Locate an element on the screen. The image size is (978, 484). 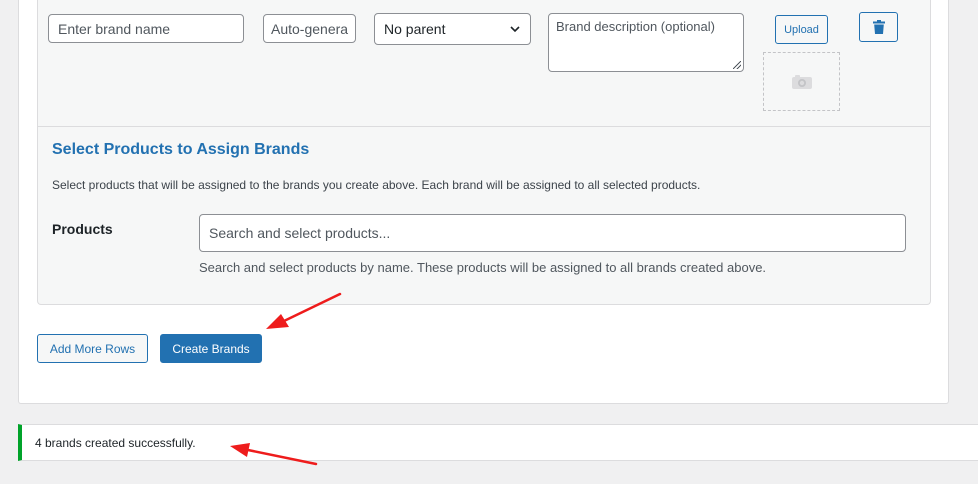
add-more-rows-label: Add More Rows is located at coordinates (92, 348).